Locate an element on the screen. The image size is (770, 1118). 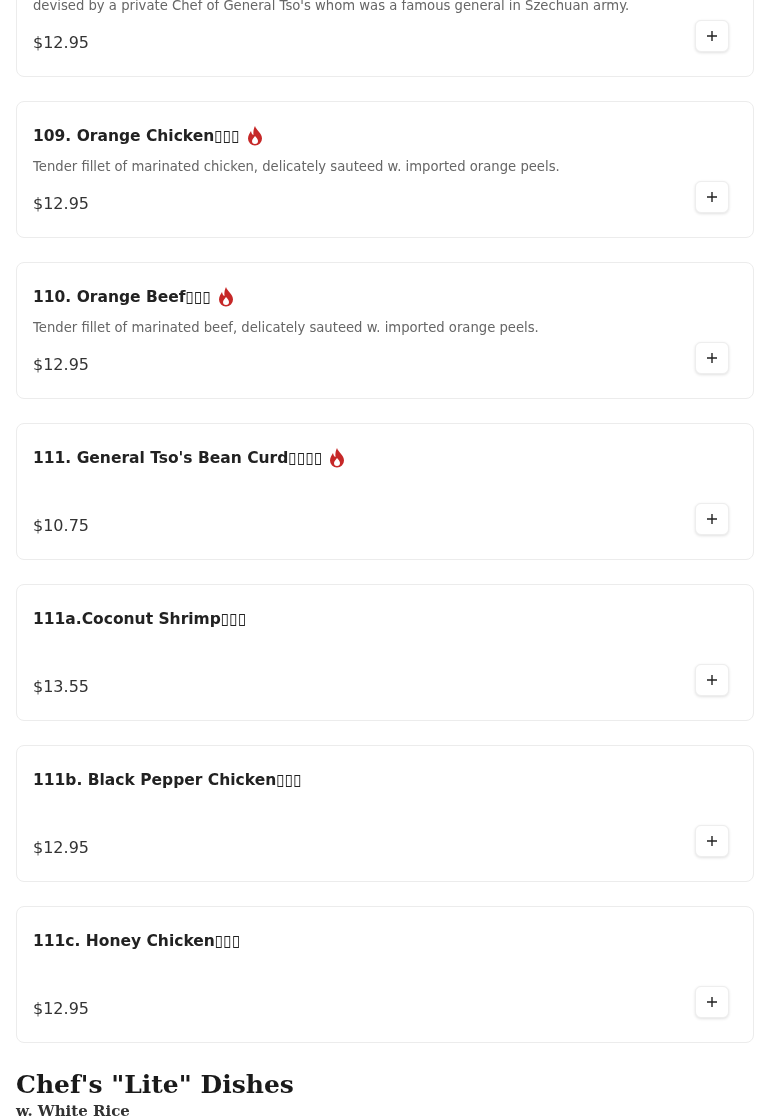
dish-name: 111b. Black Pepper Chicken▯▯▯ is located at coordinates (167, 780).